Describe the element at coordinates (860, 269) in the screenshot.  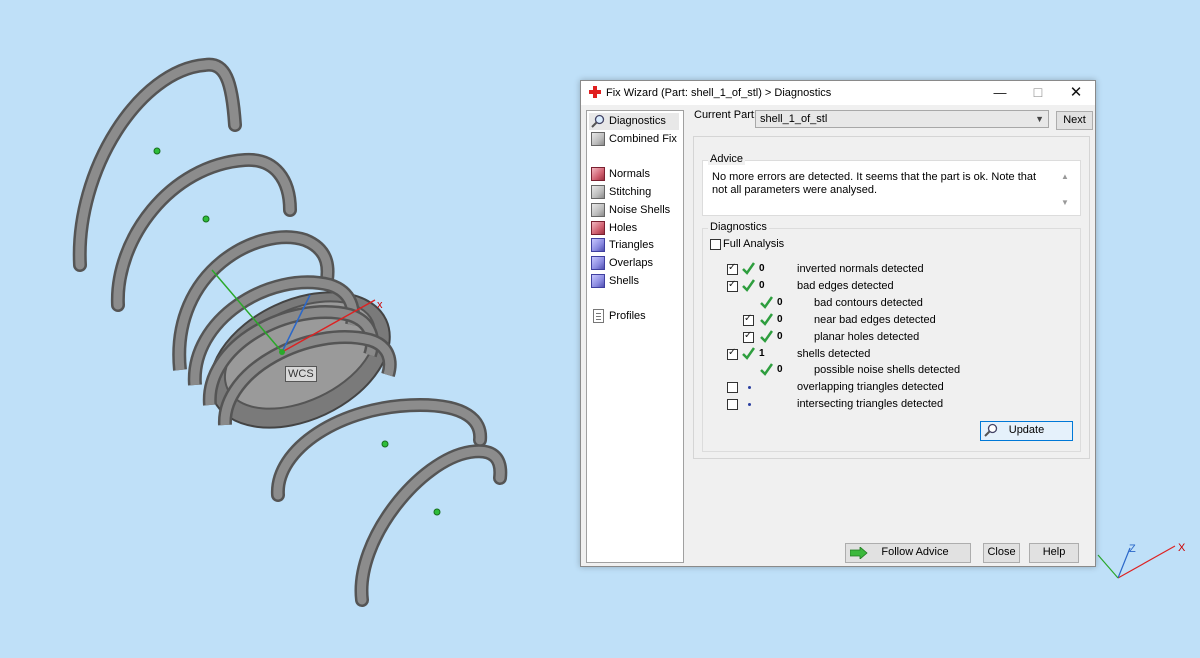
I see `inverted-normals-label: inverted normals detected` at that location.